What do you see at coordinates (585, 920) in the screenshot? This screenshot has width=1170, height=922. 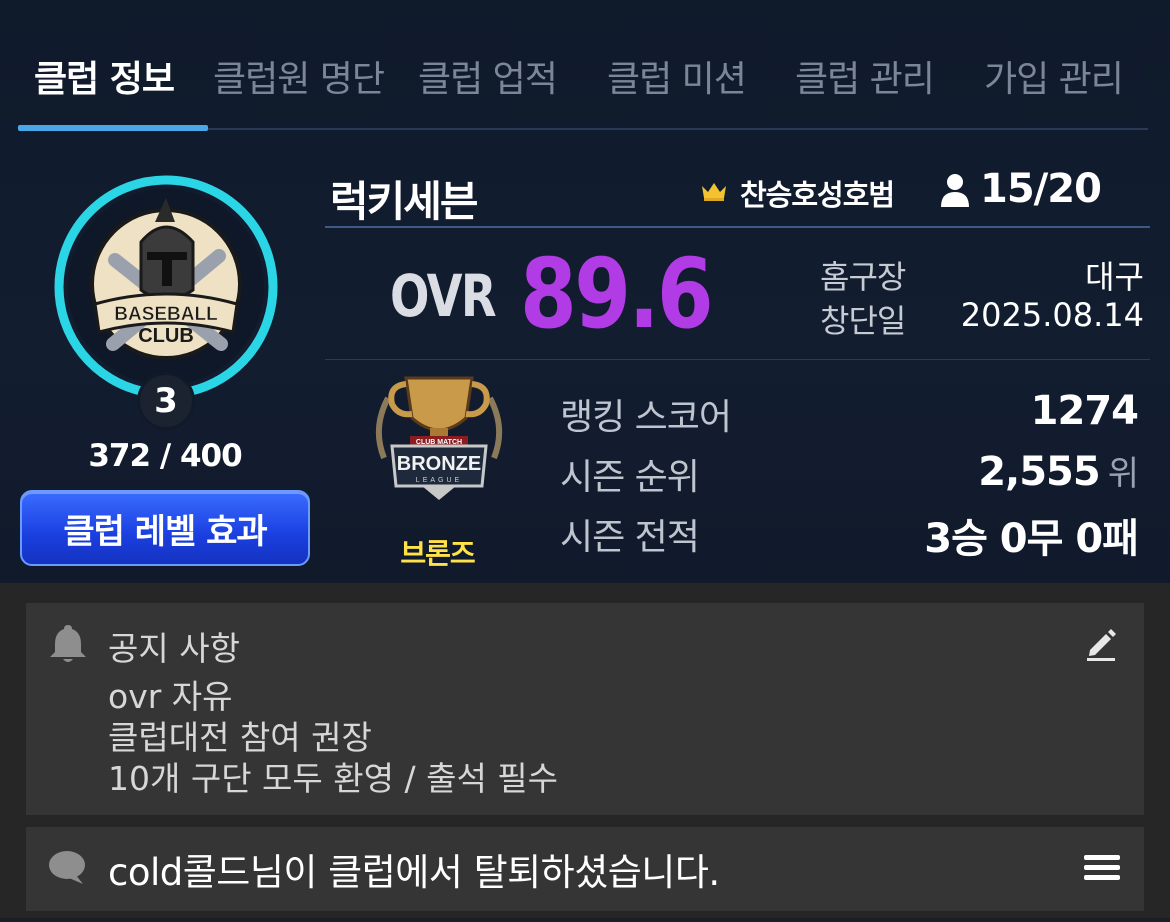 I see `bottom-strip` at bounding box center [585, 920].